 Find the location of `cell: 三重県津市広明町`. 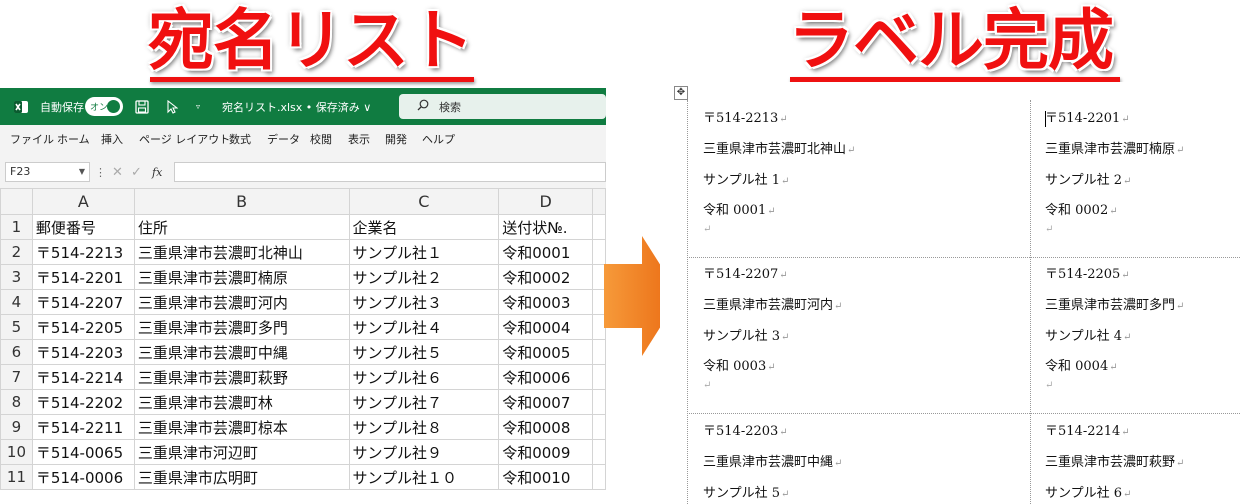

cell: 三重県津市広明町 is located at coordinates (241, 477).